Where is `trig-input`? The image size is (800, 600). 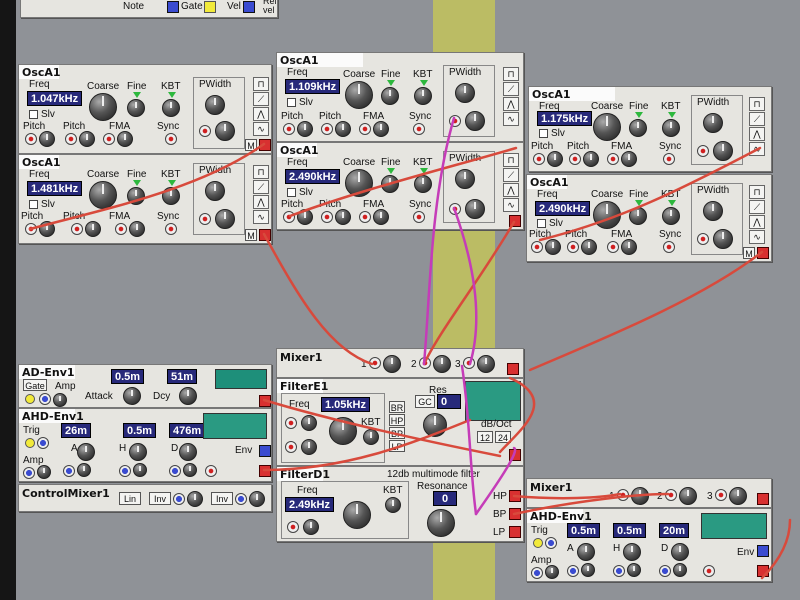
trig-input is located at coordinates (538, 543).